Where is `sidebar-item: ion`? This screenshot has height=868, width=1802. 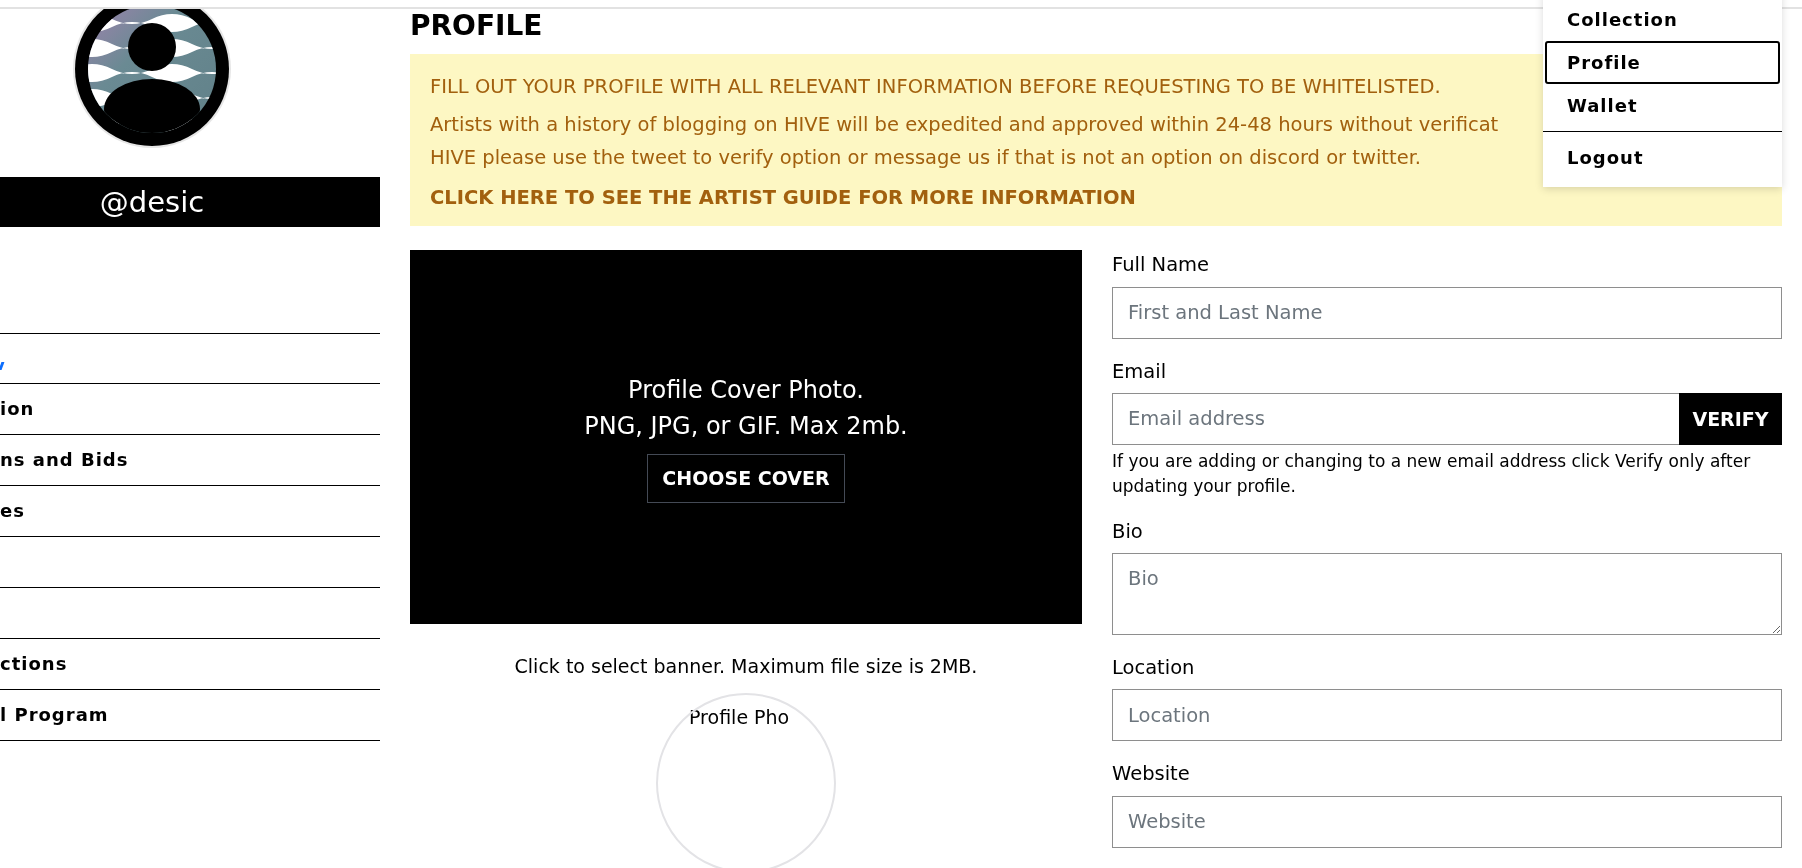
sidebar-item: ion is located at coordinates (17, 409).